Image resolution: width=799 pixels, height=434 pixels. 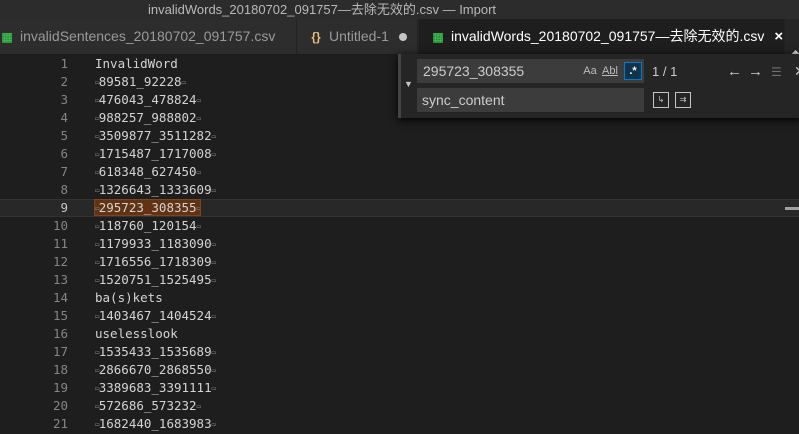 What do you see at coordinates (399, 172) in the screenshot?
I see `editor-line: 7 ▭618348_627450▭` at bounding box center [399, 172].